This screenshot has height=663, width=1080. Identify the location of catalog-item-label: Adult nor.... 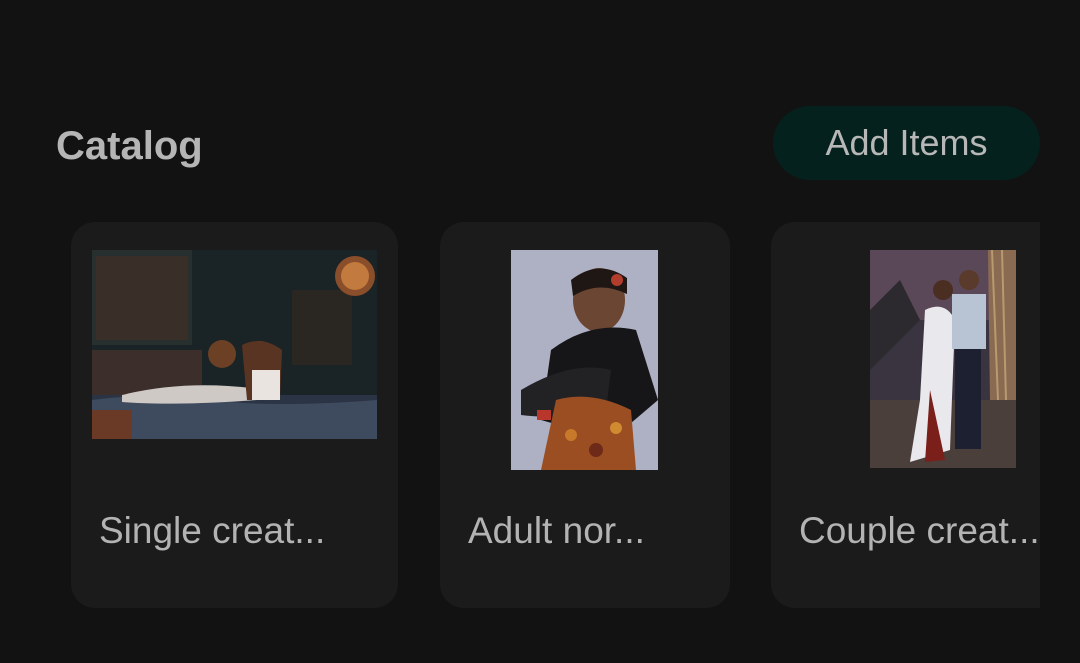
(556, 530).